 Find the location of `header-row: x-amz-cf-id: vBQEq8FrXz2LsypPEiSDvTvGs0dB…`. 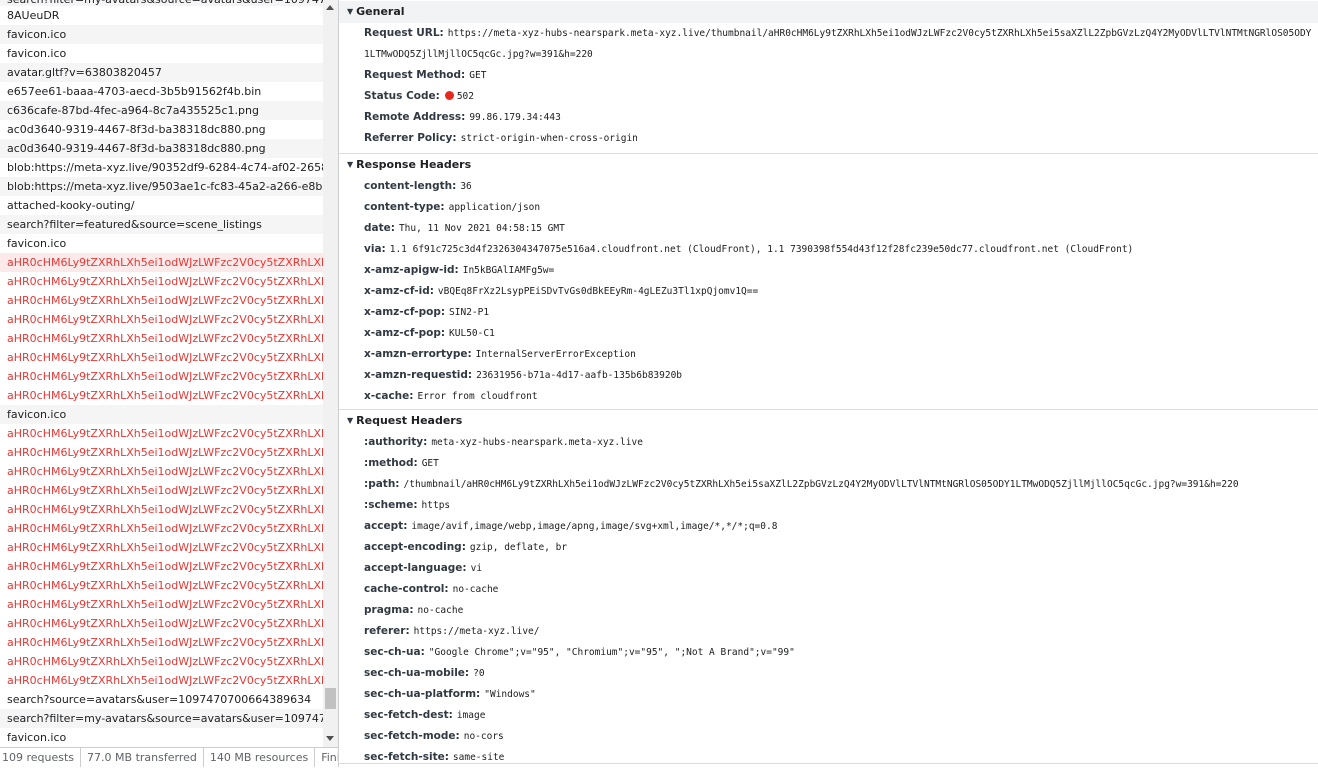

header-row: x-amz-cf-id: vBQEq8FrXz2LsypPEiSDvTvGs0dB… is located at coordinates (828, 291).